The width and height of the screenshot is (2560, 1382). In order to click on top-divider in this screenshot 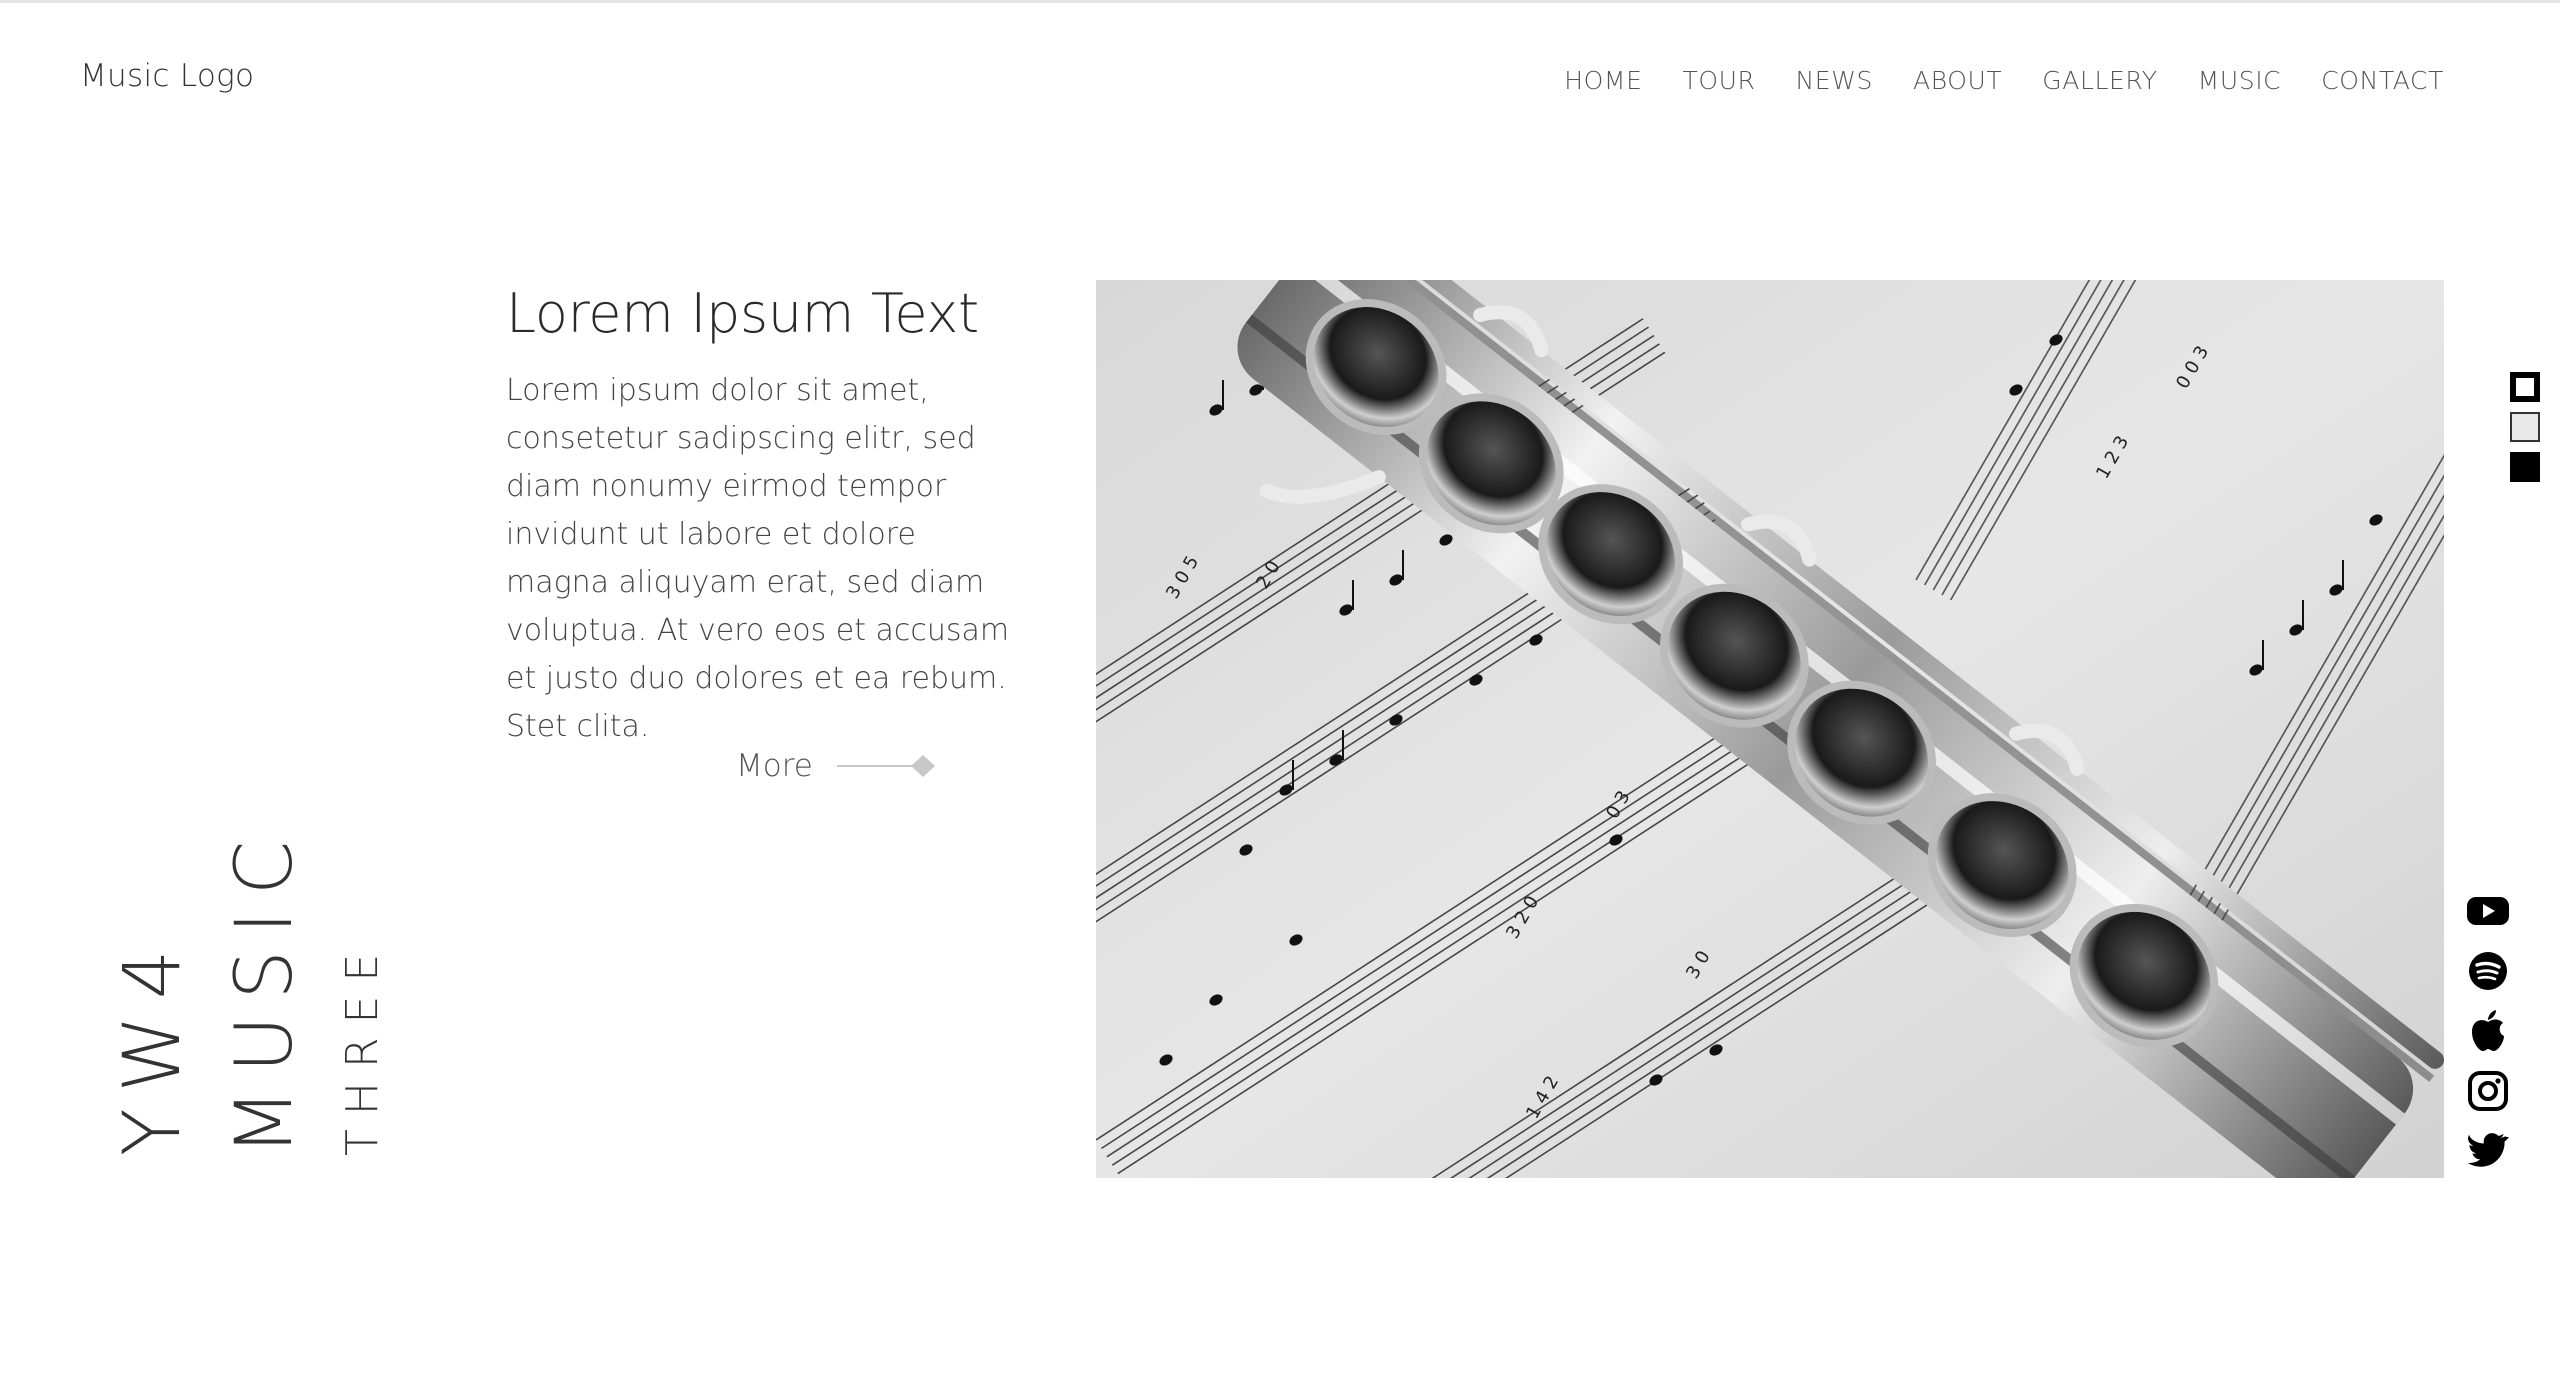, I will do `click(1280, 1)`.